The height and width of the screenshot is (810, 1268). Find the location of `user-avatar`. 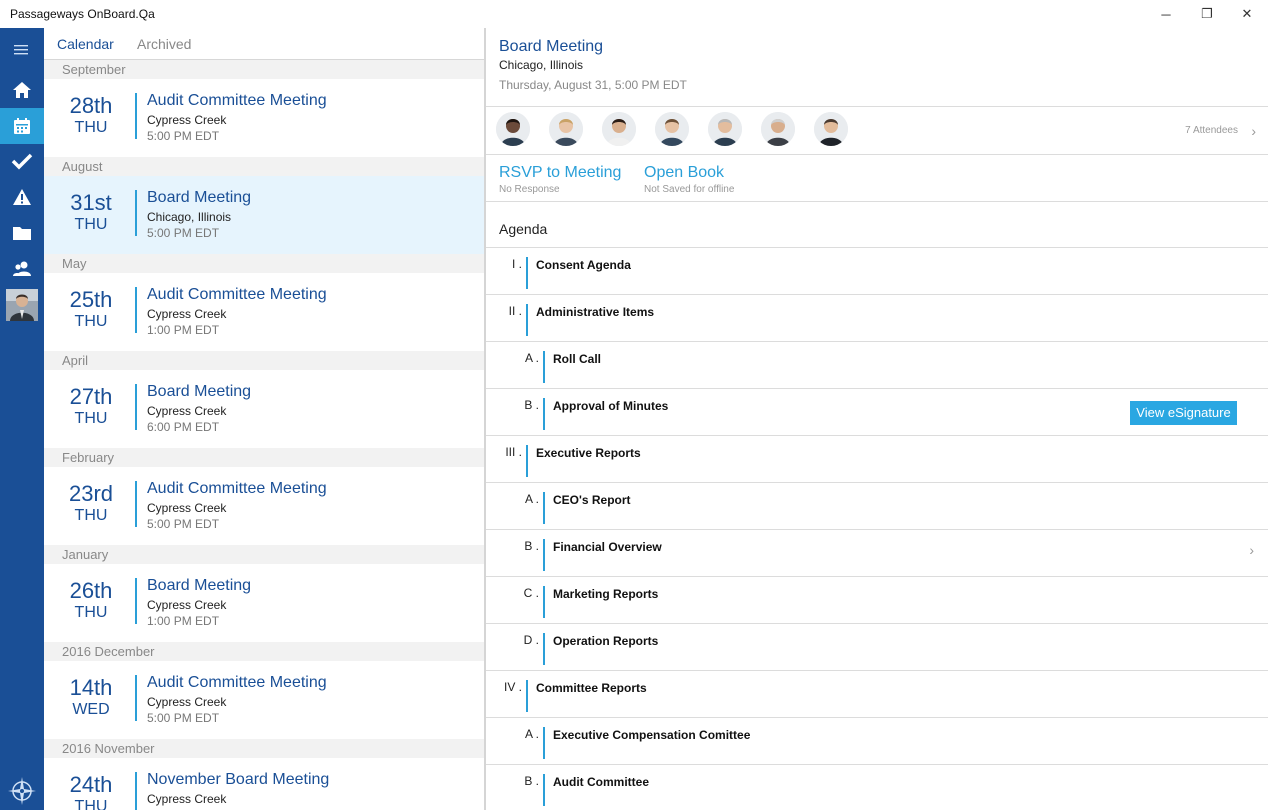

user-avatar is located at coordinates (22, 305).